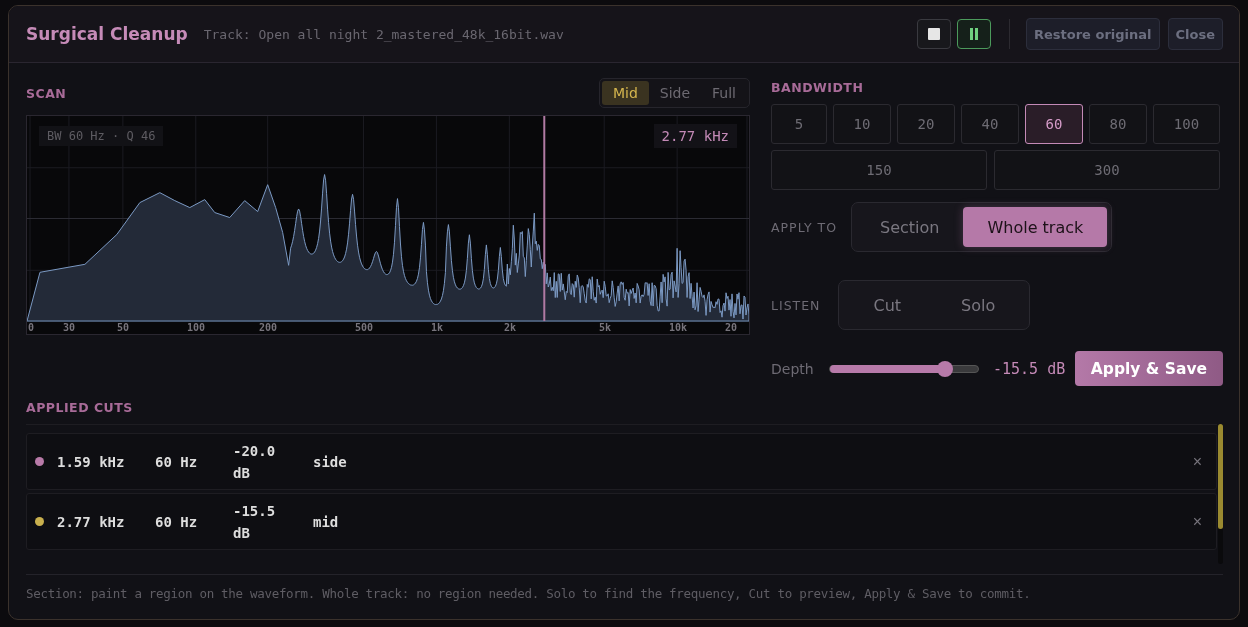  What do you see at coordinates (730, 328) in the screenshot?
I see `axis-label: 20` at bounding box center [730, 328].